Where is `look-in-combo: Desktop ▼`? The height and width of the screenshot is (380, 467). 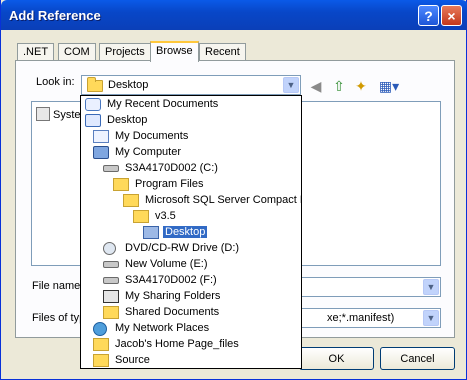 look-in-combo: Desktop ▼ is located at coordinates (191, 85).